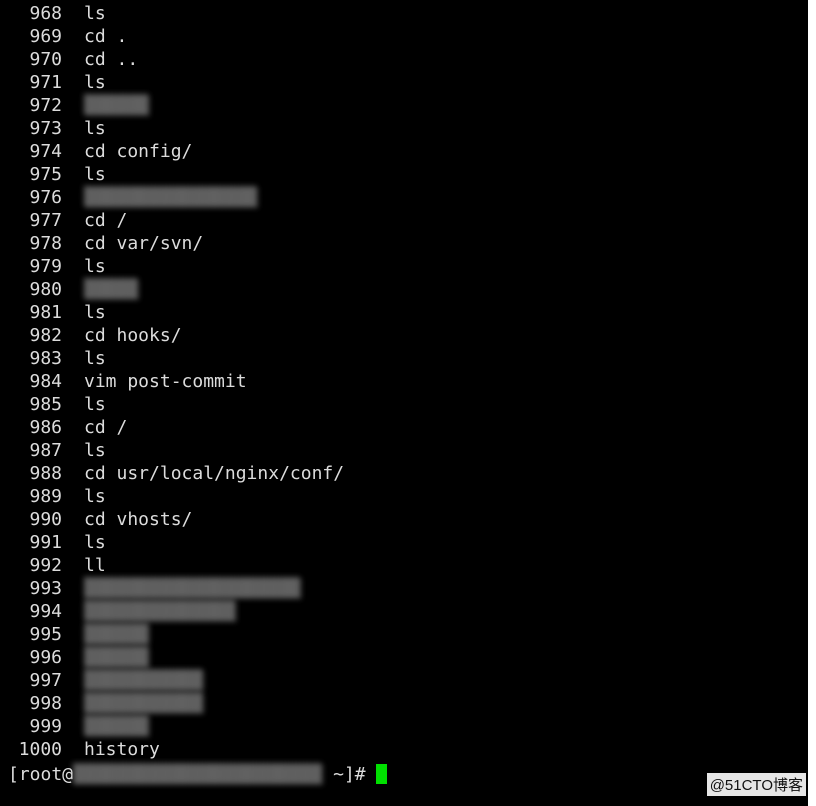 This screenshot has width=816, height=806. What do you see at coordinates (45, 174) in the screenshot?
I see `history-number: 975` at bounding box center [45, 174].